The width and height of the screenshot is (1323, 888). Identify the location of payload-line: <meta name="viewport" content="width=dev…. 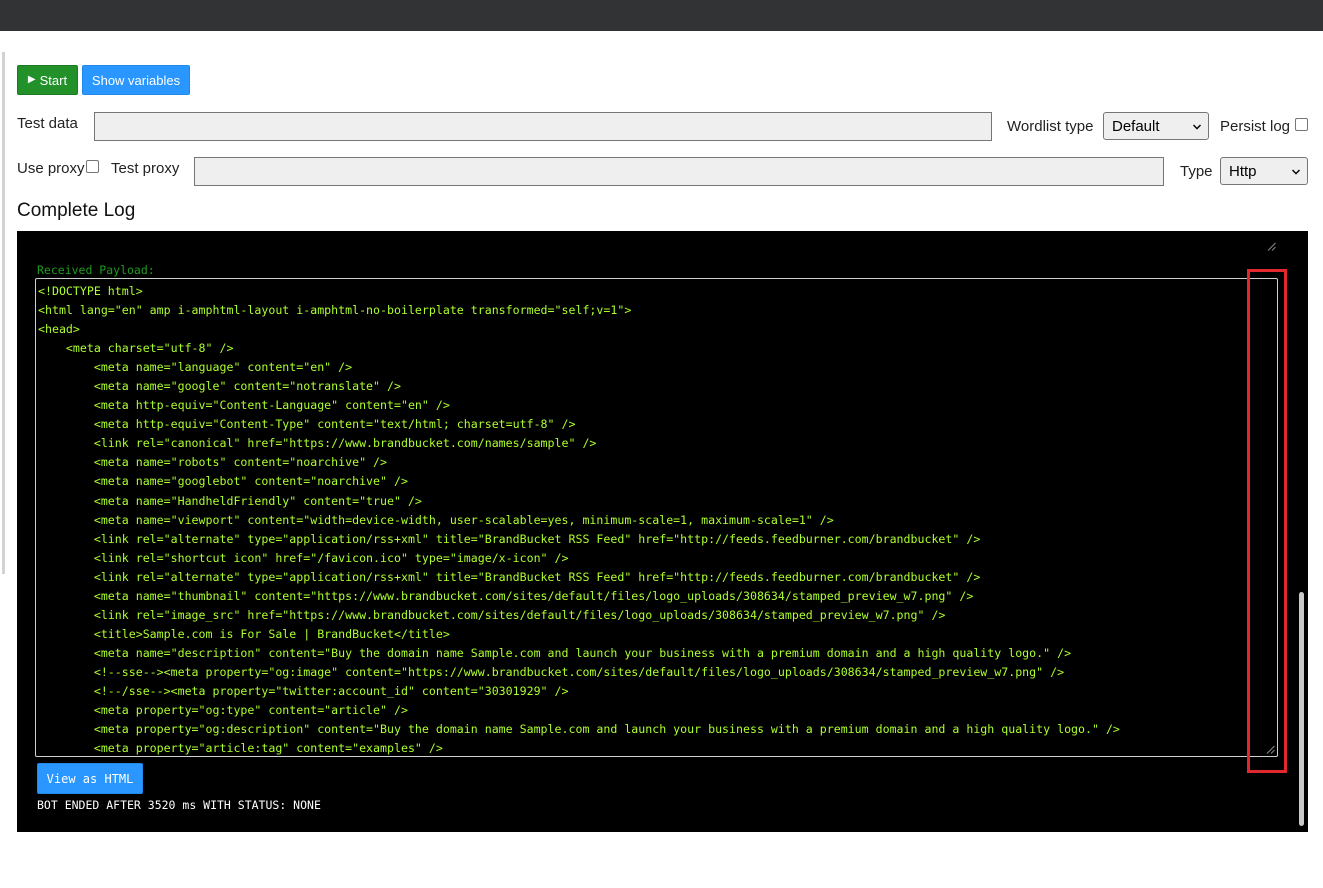
(436, 519).